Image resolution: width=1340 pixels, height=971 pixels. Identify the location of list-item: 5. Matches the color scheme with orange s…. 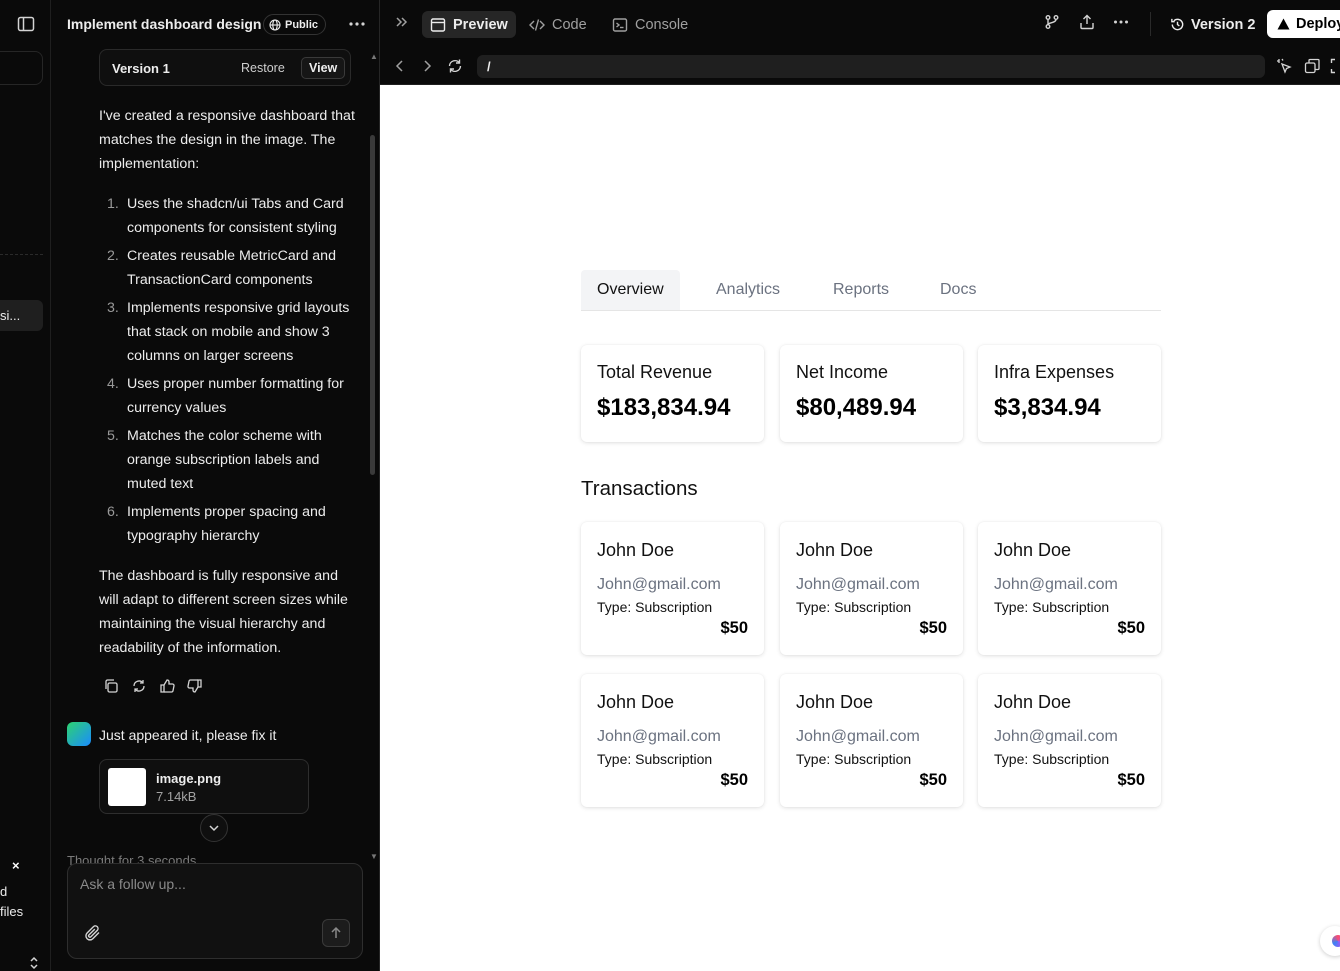
(214, 460).